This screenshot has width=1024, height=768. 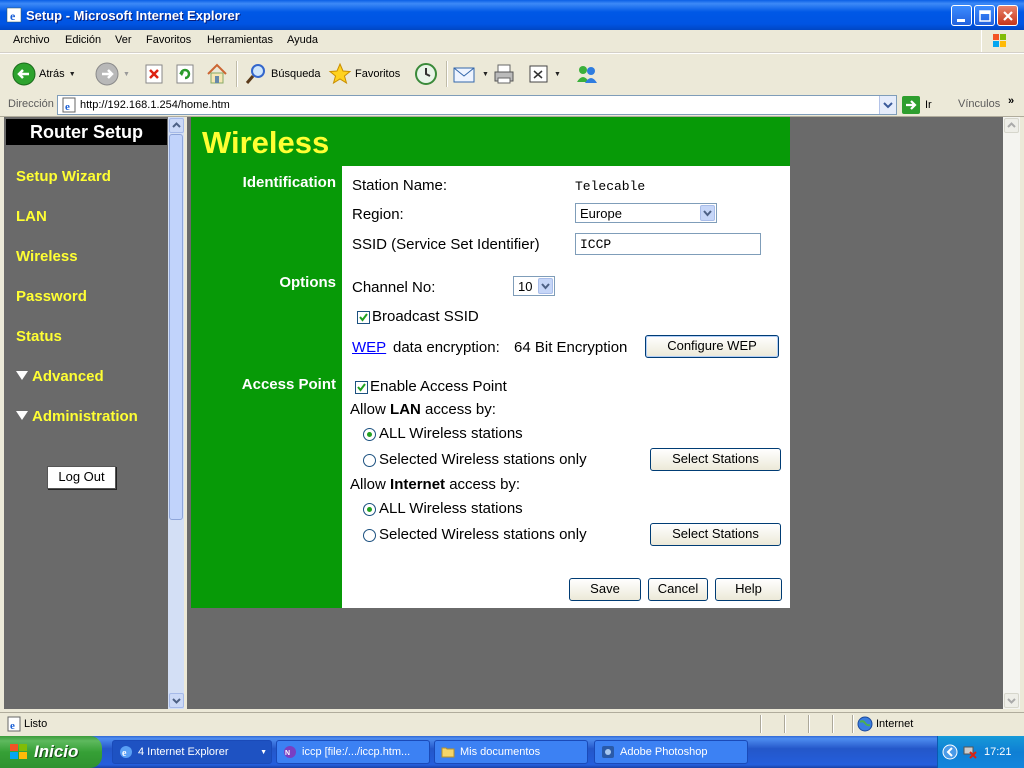 What do you see at coordinates (1011, 101) in the screenshot?
I see `chevron-right-icon: »` at bounding box center [1011, 101].